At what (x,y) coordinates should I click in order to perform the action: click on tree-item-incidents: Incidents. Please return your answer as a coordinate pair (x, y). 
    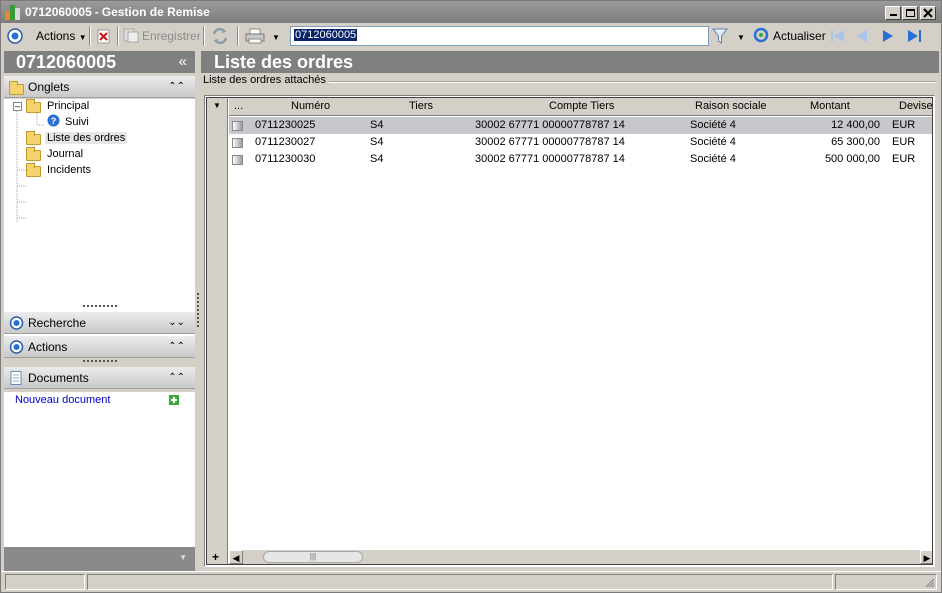
    Looking at the image, I should click on (58, 170).